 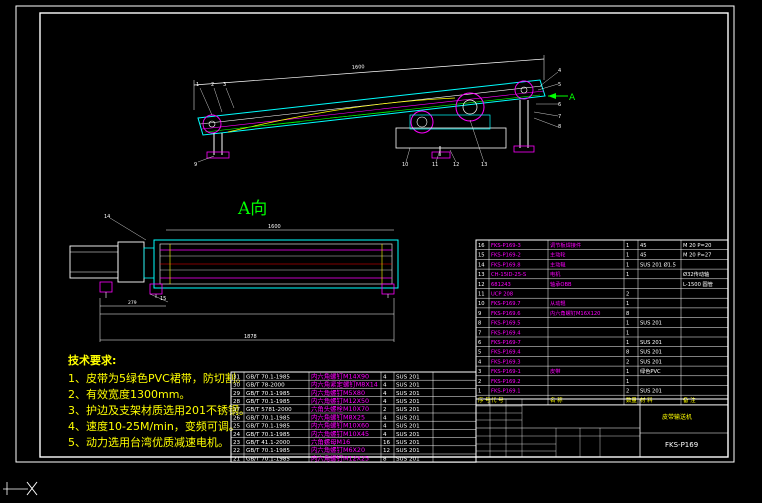 I want to click on callout-14: 14, so click(x=107, y=217).